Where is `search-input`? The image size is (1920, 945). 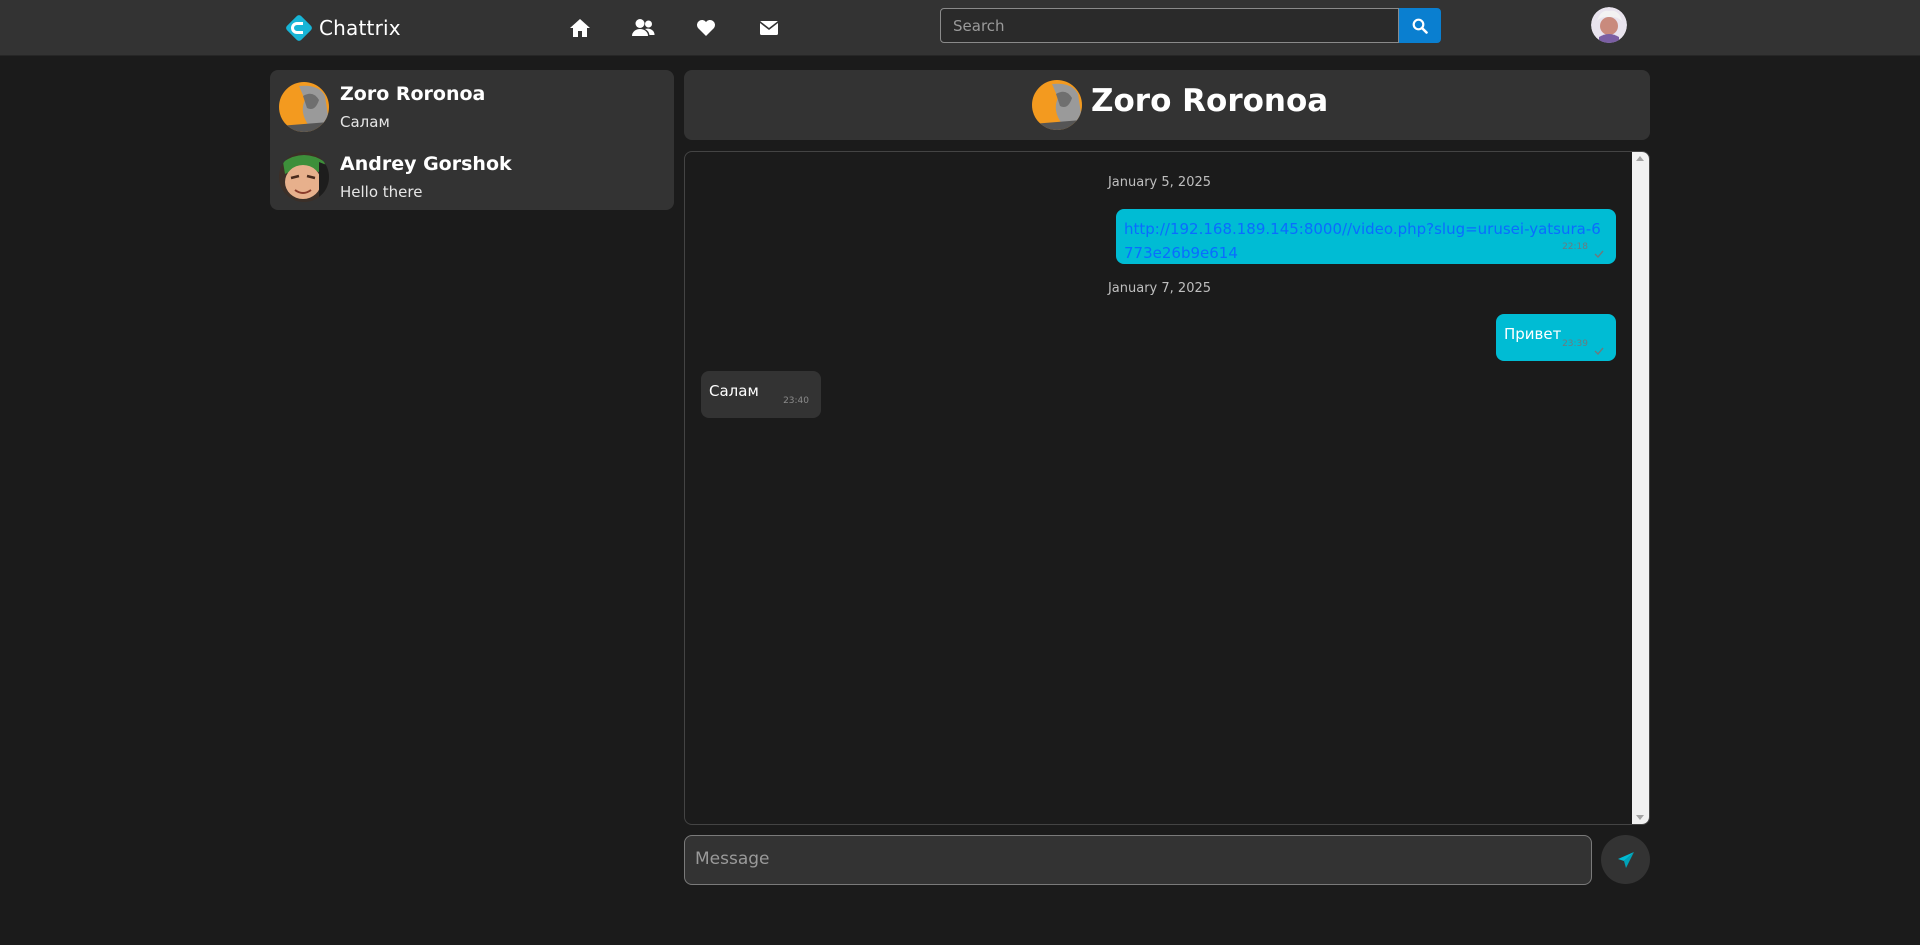
search-input is located at coordinates (1169, 25).